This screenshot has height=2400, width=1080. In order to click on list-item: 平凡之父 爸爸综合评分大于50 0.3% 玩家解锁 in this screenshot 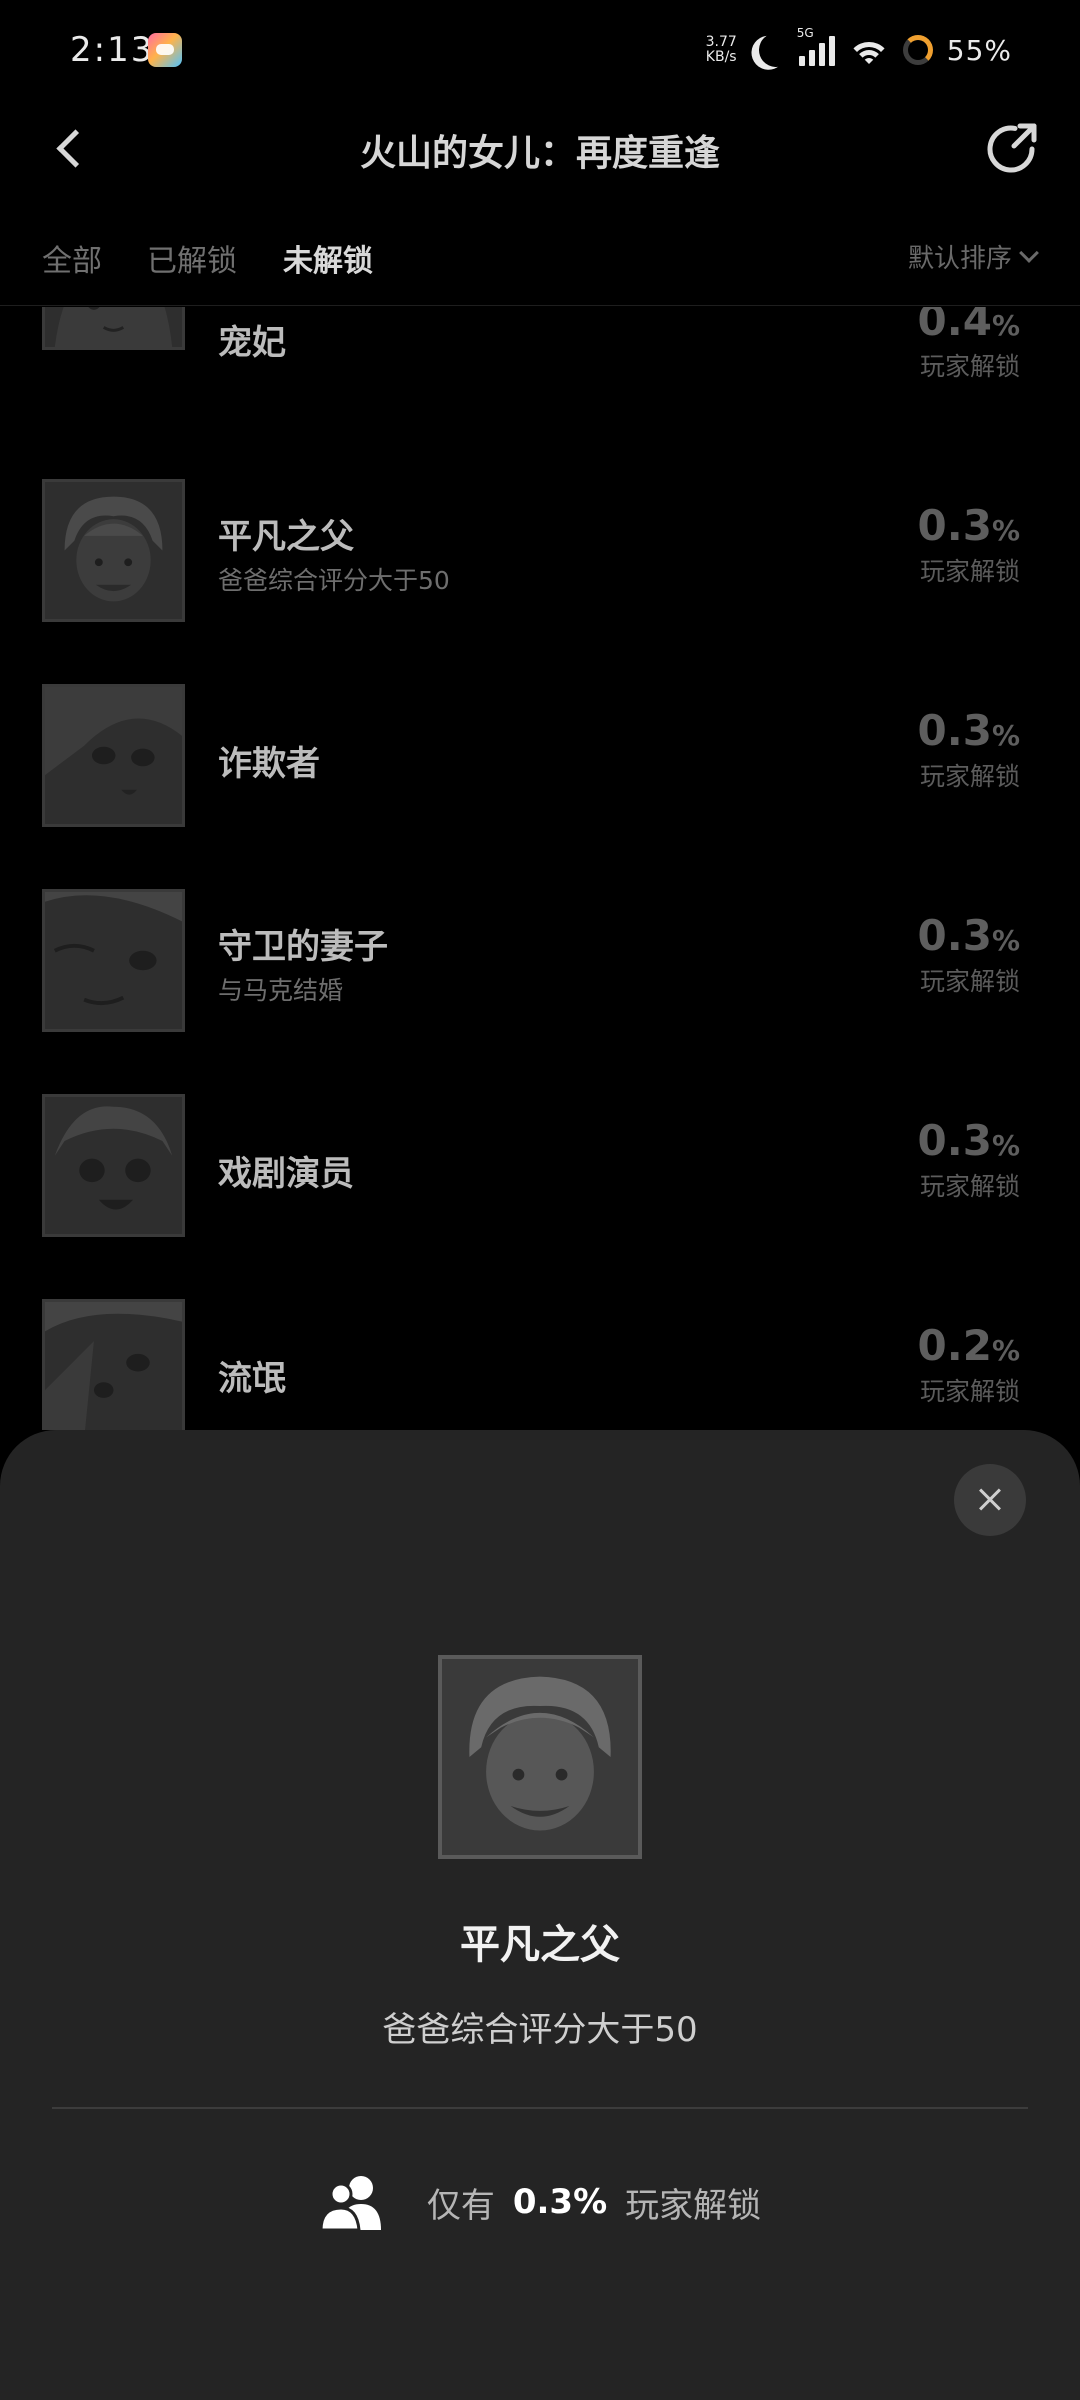, I will do `click(540, 581)`.